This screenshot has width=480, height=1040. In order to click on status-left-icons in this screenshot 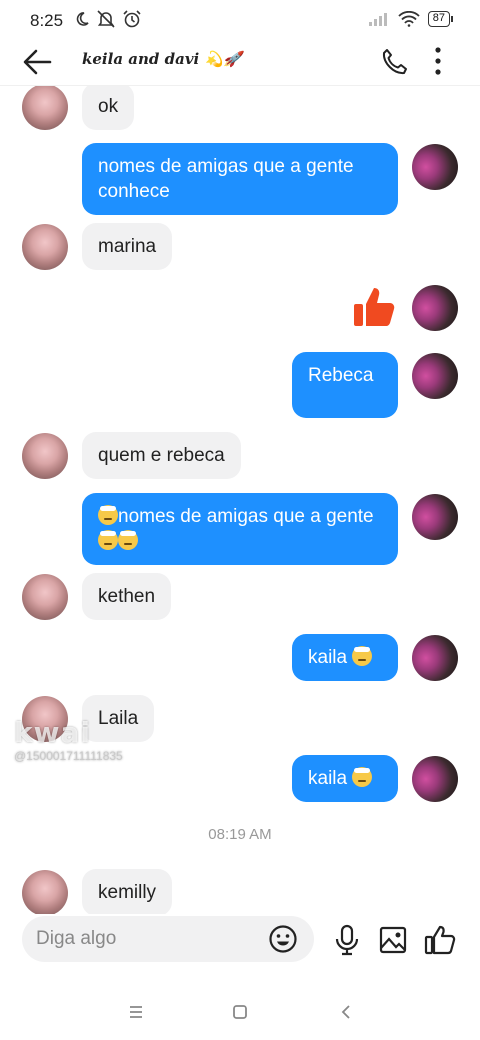, I will do `click(108, 19)`.